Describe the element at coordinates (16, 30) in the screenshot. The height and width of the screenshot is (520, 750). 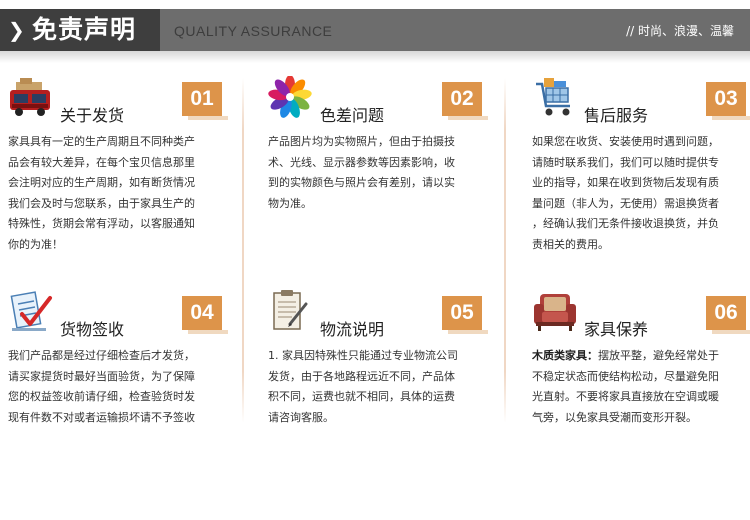
I see `chevron-right-icon: ❯` at that location.